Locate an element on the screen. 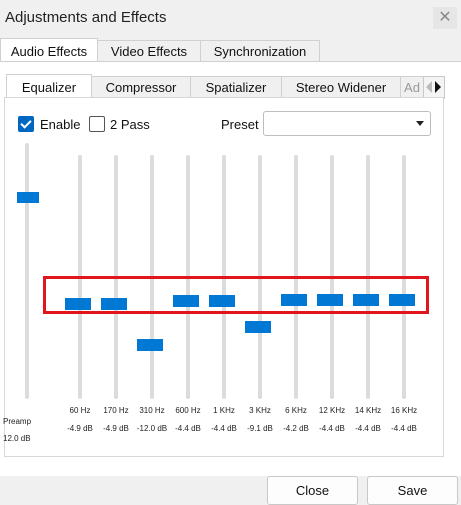 The width and height of the screenshot is (461, 505). window-title: Adjustments and Effects is located at coordinates (86, 17).